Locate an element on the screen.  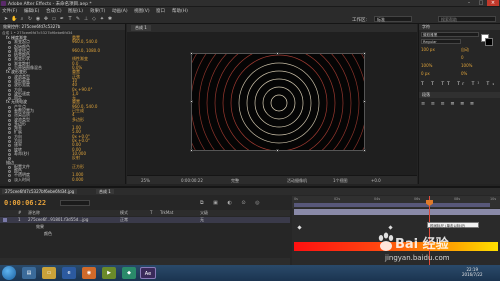
after-effects-icon: Ae is located at coordinates (148, 273).